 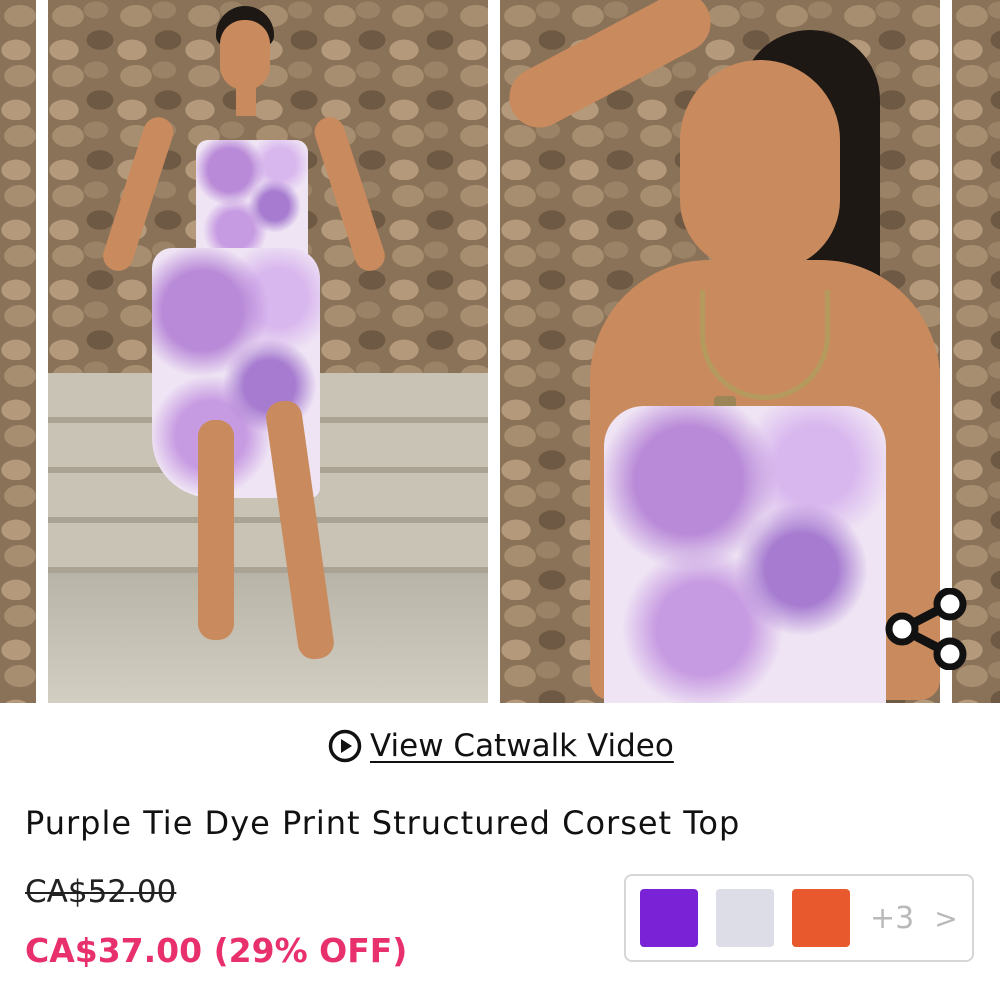 What do you see at coordinates (522, 746) in the screenshot?
I see `catwalk-video-label: View Catwalk Video` at bounding box center [522, 746].